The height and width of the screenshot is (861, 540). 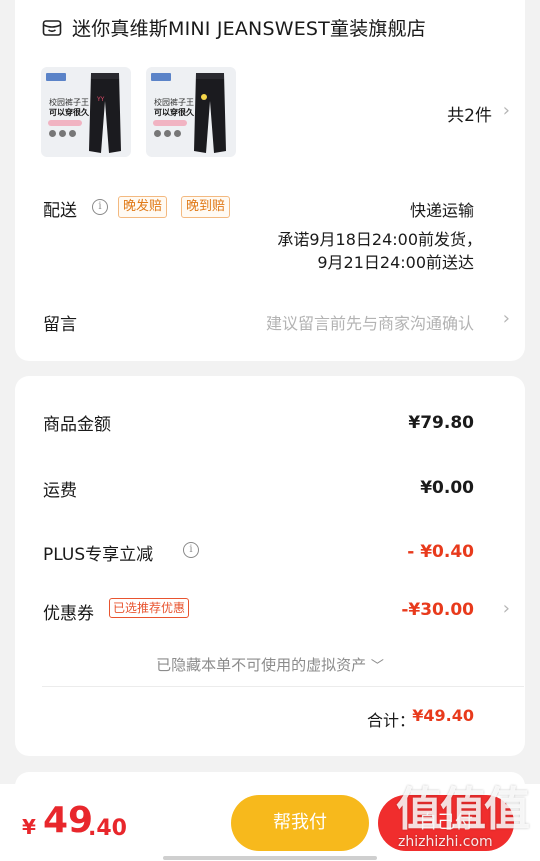 What do you see at coordinates (77, 425) in the screenshot?
I see `goods-amount-label: 商品金额` at bounding box center [77, 425].